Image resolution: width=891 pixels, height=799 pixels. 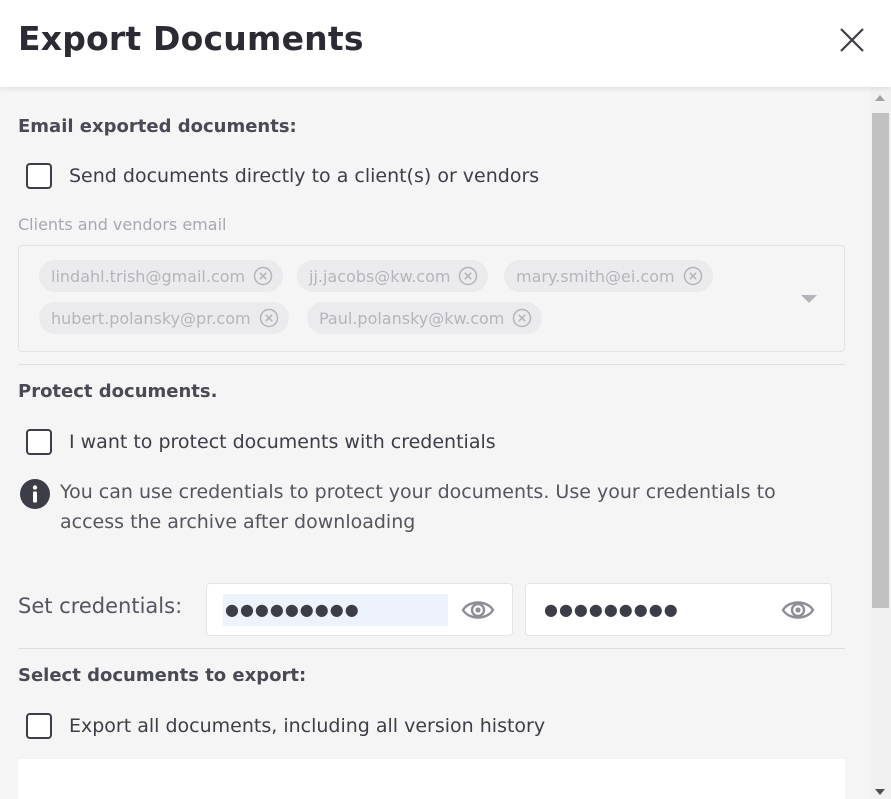 What do you see at coordinates (39, 442) in the screenshot?
I see `protect-credentials-checkbox` at bounding box center [39, 442].